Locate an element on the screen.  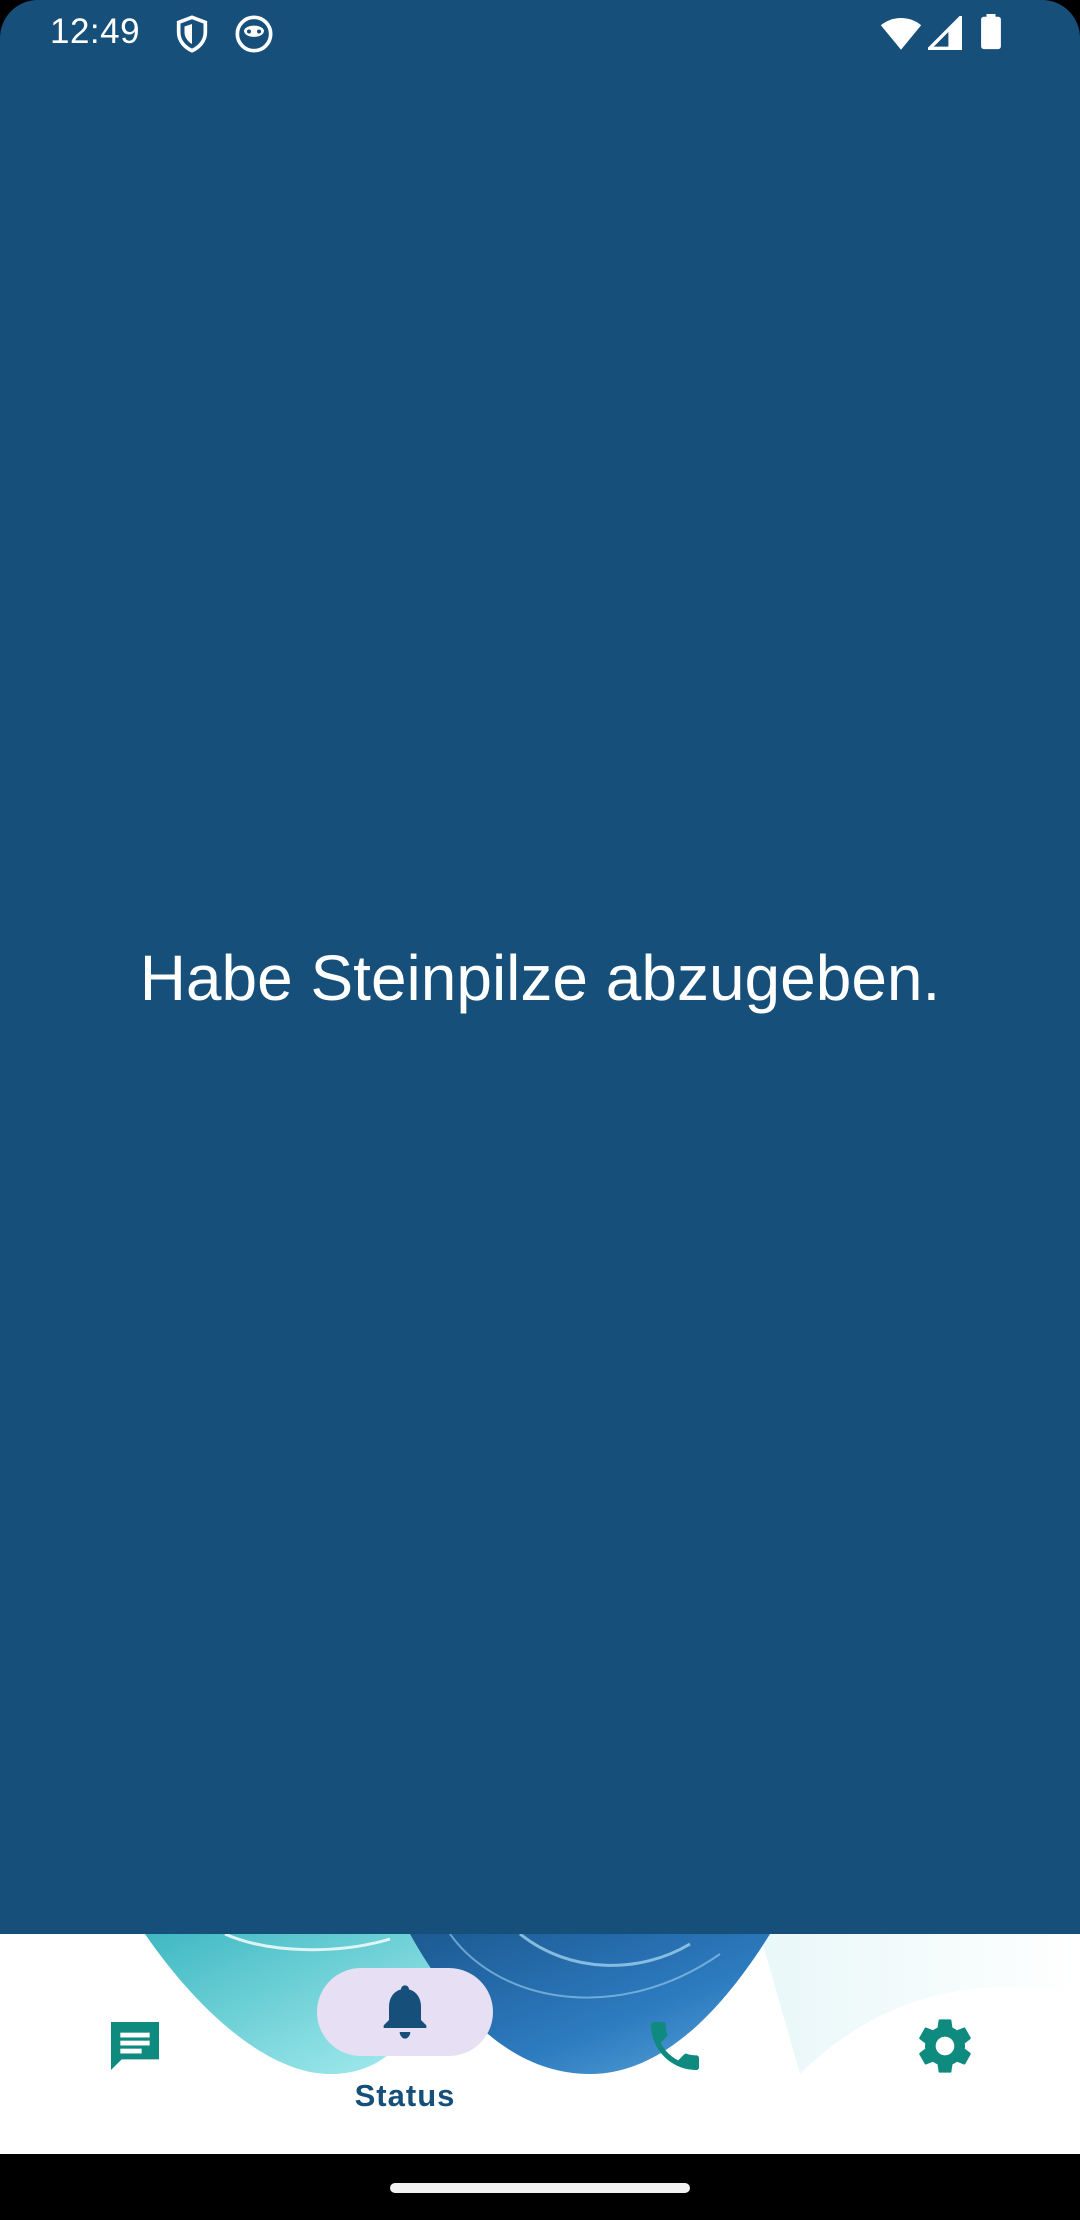
nav-messages is located at coordinates (135, 2044).